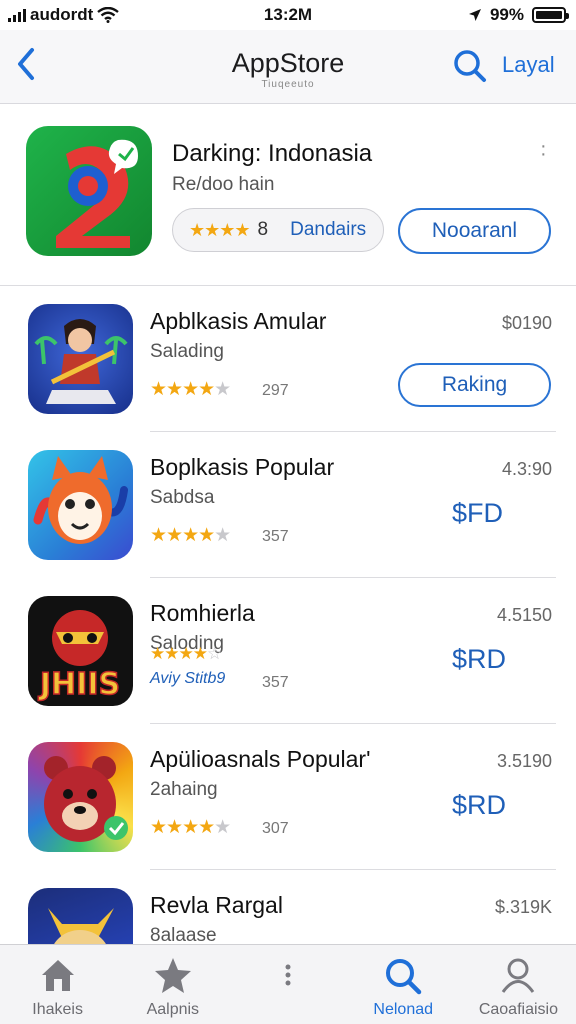 Image resolution: width=576 pixels, height=1024 pixels. Describe the element at coordinates (275, 390) in the screenshot. I see `rating-count: 297` at that location.